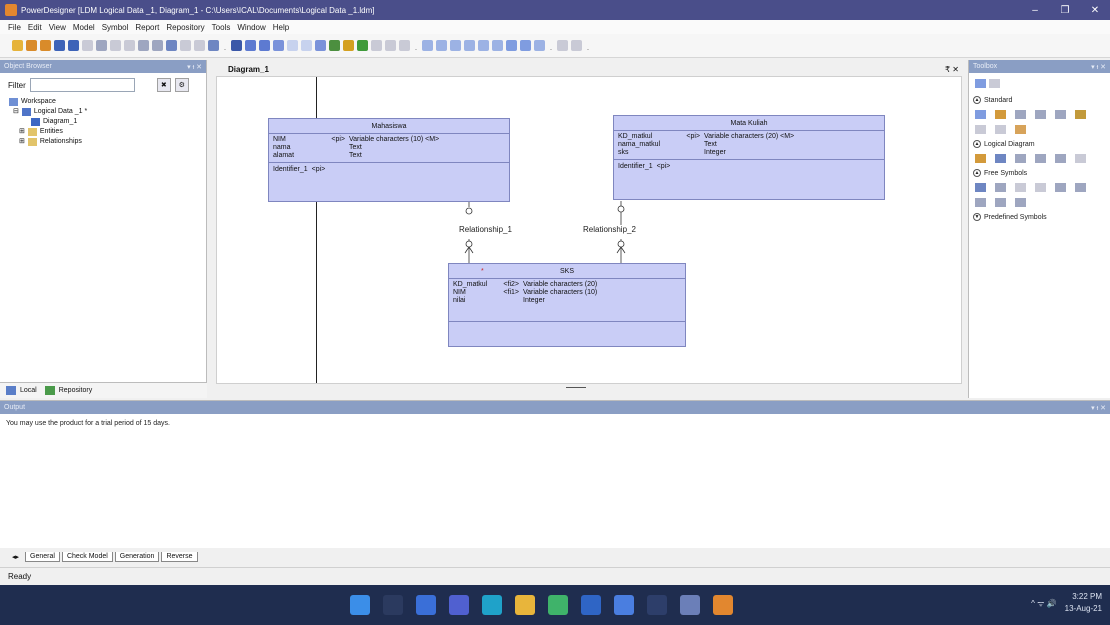 This screenshot has width=1110, height=625. Describe the element at coordinates (107, 122) in the screenshot. I see `tree-node-diagram: Diagram_1` at that location.